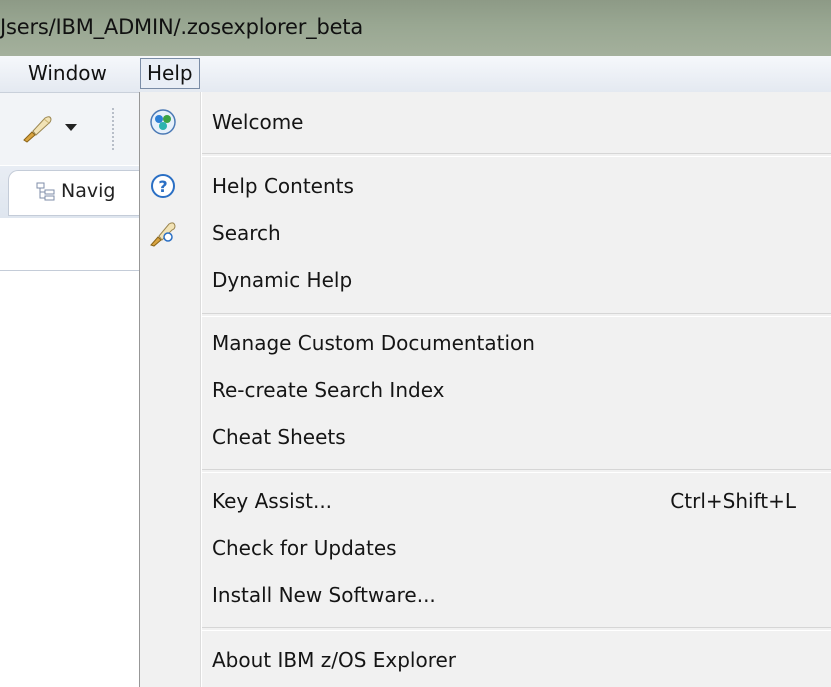 The height and width of the screenshot is (687, 831). Describe the element at coordinates (485, 501) in the screenshot. I see `menu-item-key-assist: Key Assist... Ctrl+Shift+L` at that location.